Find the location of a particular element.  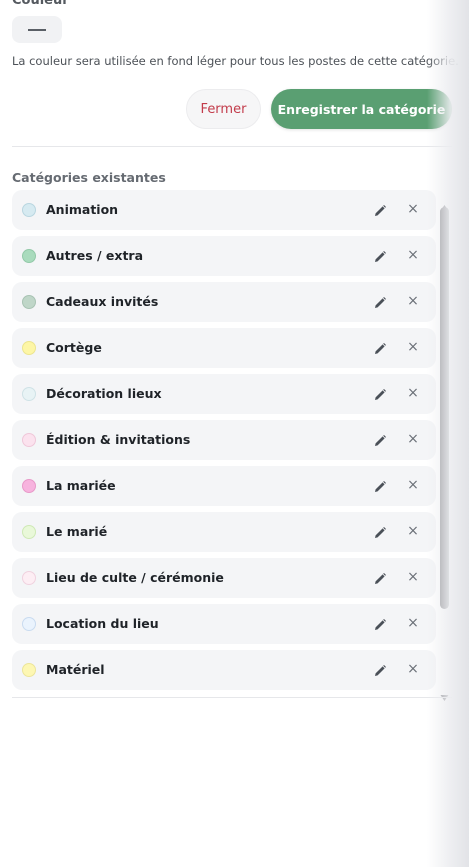

category-row: Édition & invitations × is located at coordinates (224, 440).